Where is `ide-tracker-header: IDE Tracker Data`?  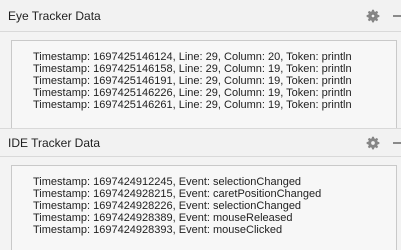
ide-tracker-header: IDE Tracker Data is located at coordinates (200, 142).